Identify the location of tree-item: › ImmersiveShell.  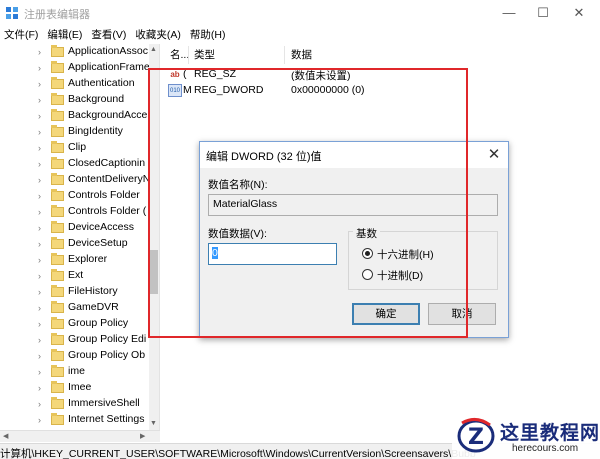
(75, 404).